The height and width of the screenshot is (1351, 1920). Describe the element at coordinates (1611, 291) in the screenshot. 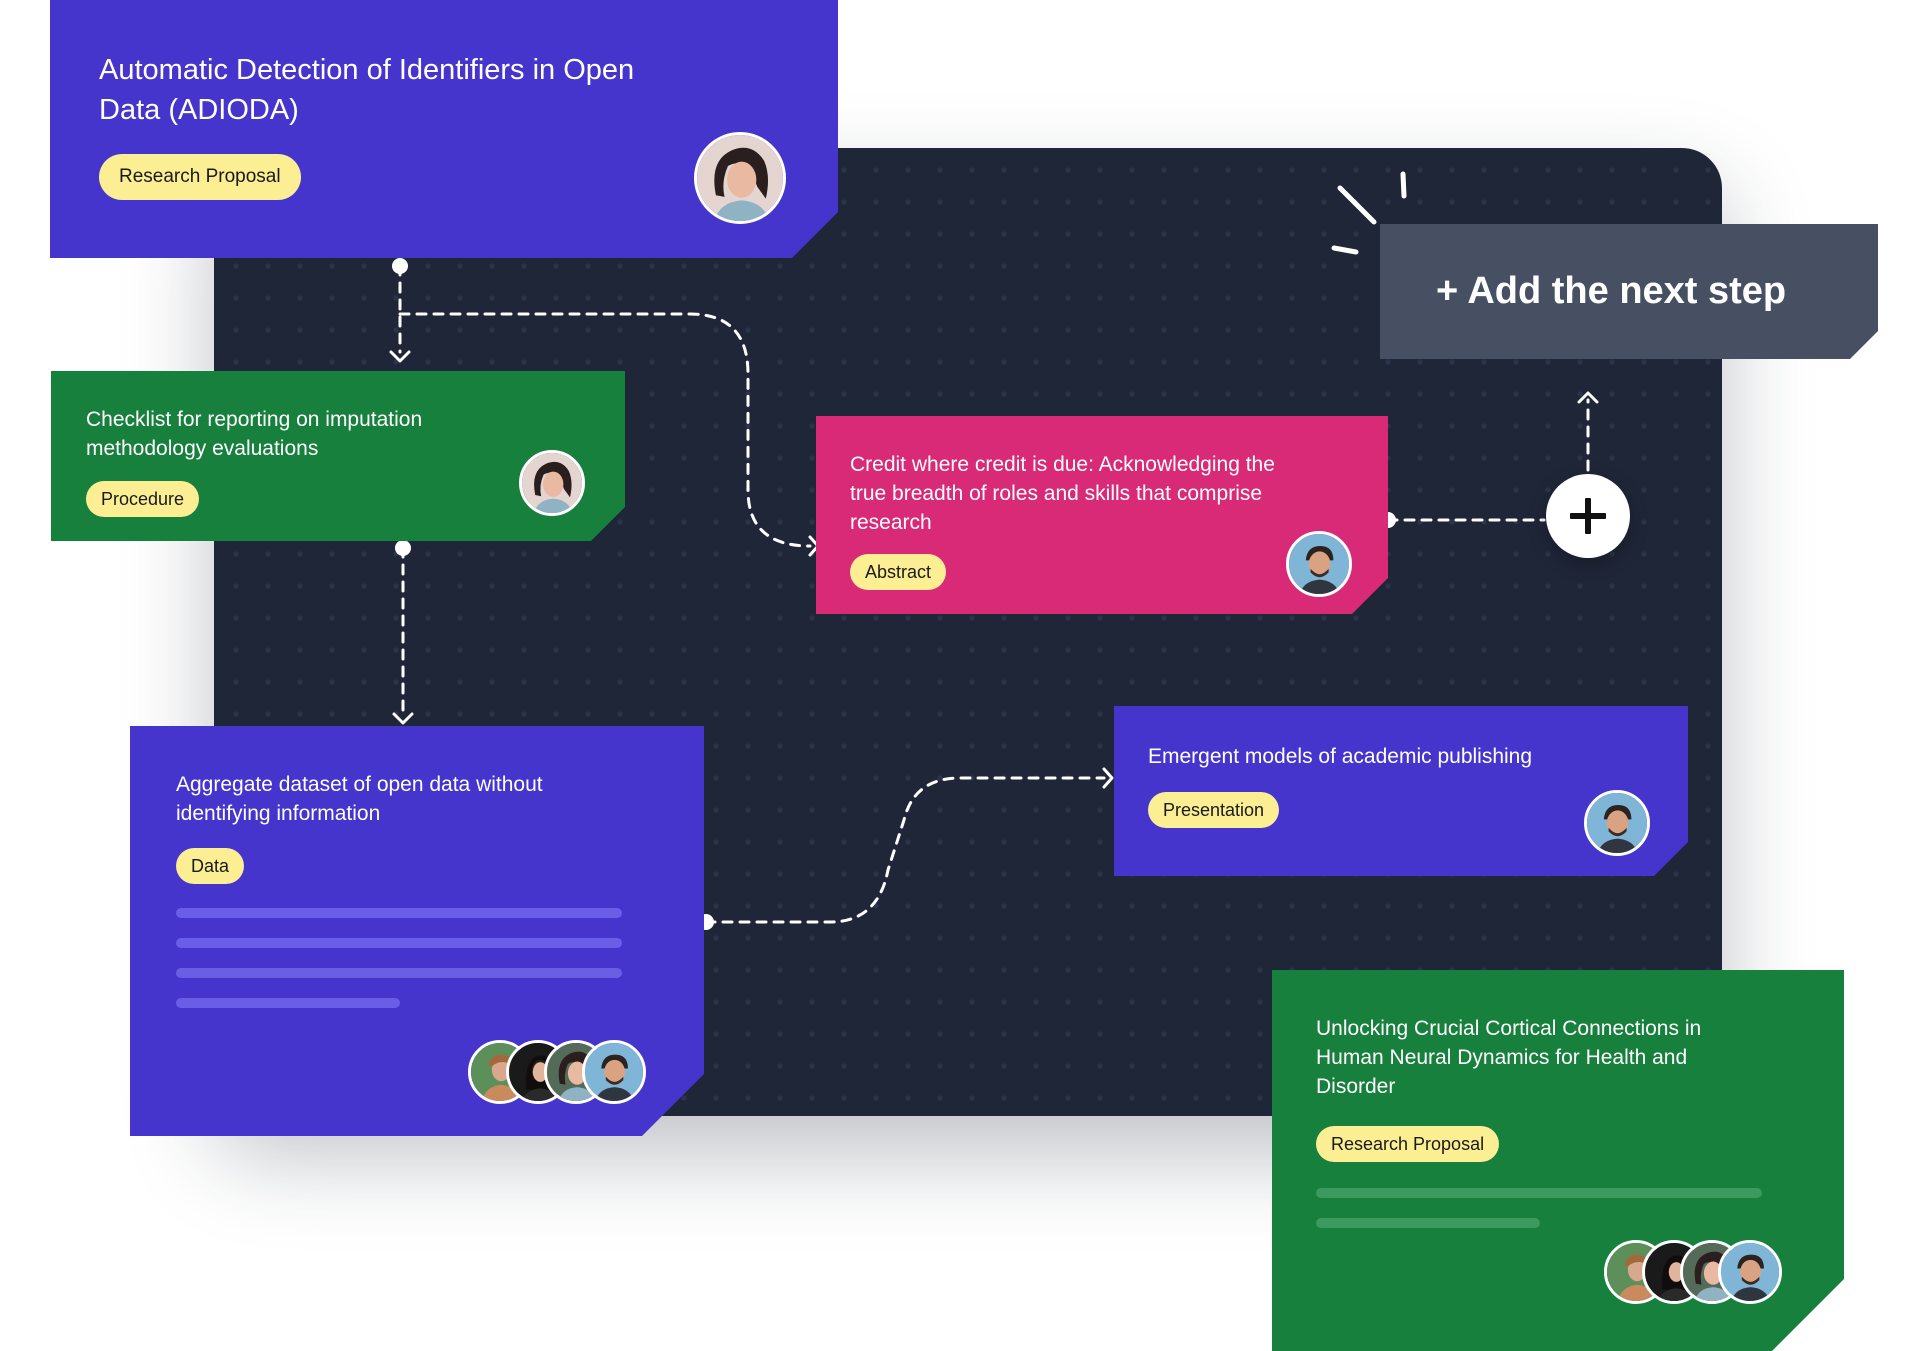

I see `add-next-step-label: + Add the next step` at that location.